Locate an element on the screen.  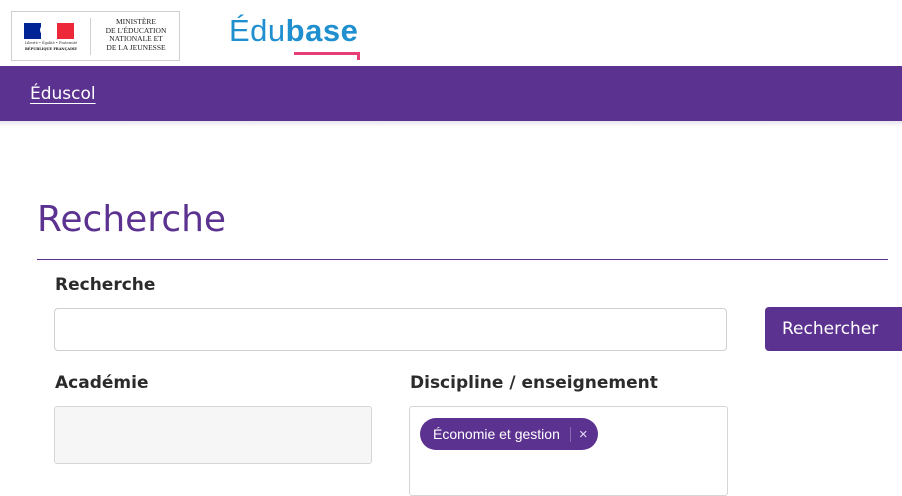
nav-link-eduscol: Éduscol is located at coordinates (63, 94).